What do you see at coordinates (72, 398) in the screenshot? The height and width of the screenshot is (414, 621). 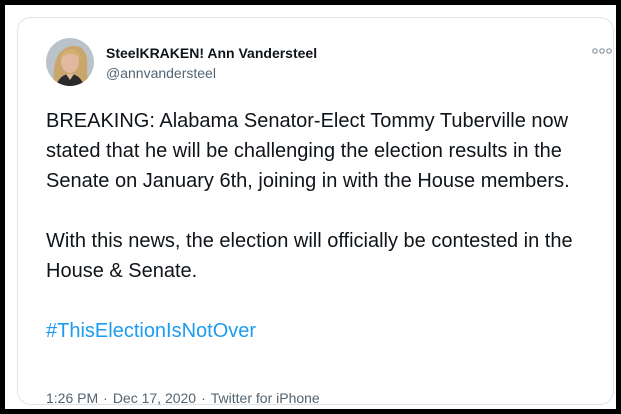 I see `tweet-time: 1:26 PM` at bounding box center [72, 398].